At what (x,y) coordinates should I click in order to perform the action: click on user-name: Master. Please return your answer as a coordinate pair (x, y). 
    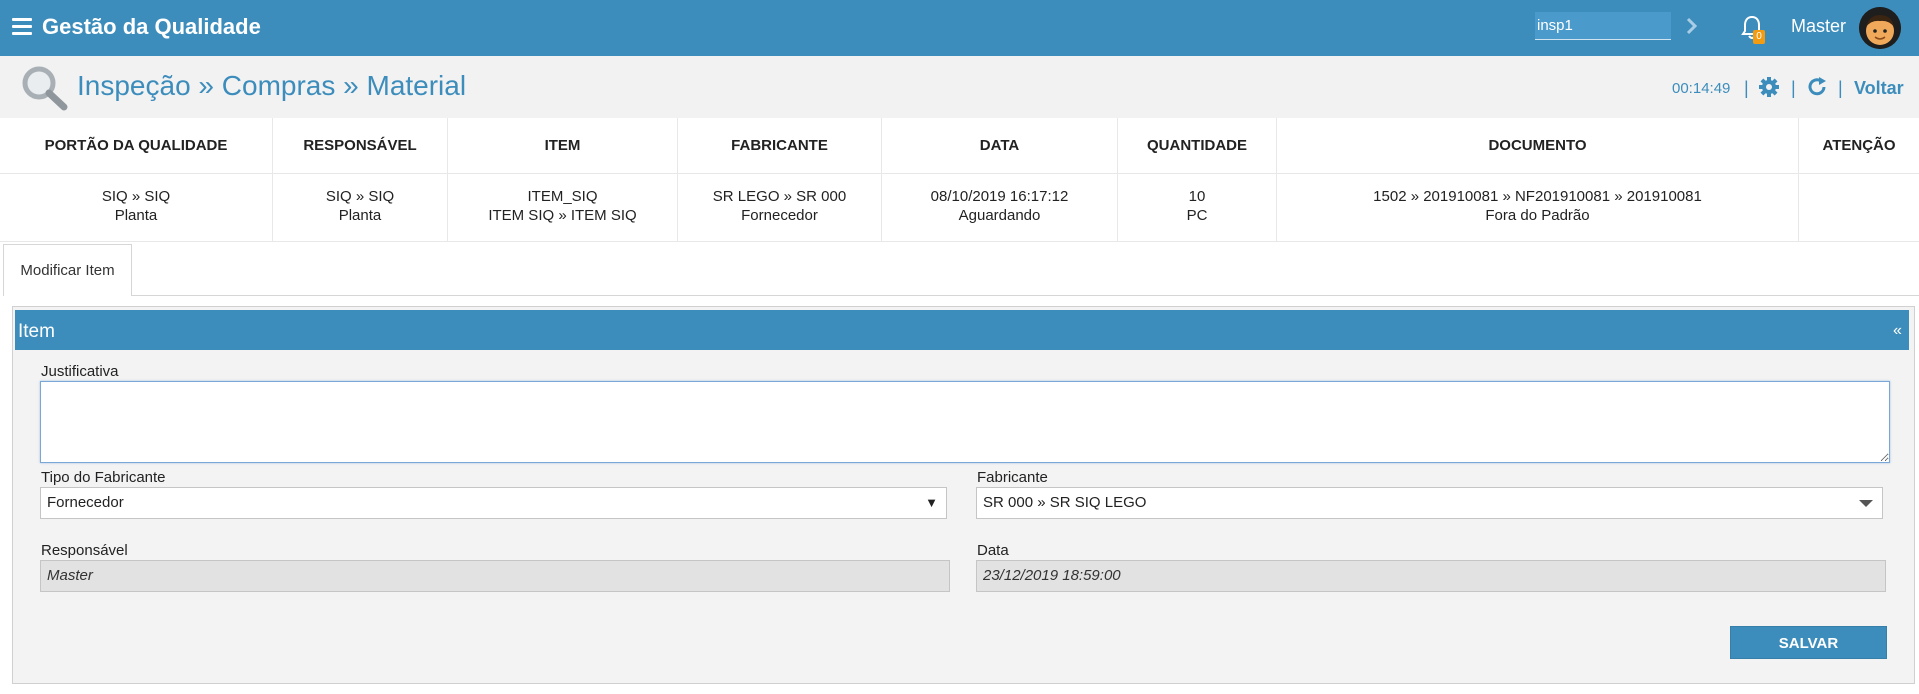
    Looking at the image, I should click on (1818, 26).